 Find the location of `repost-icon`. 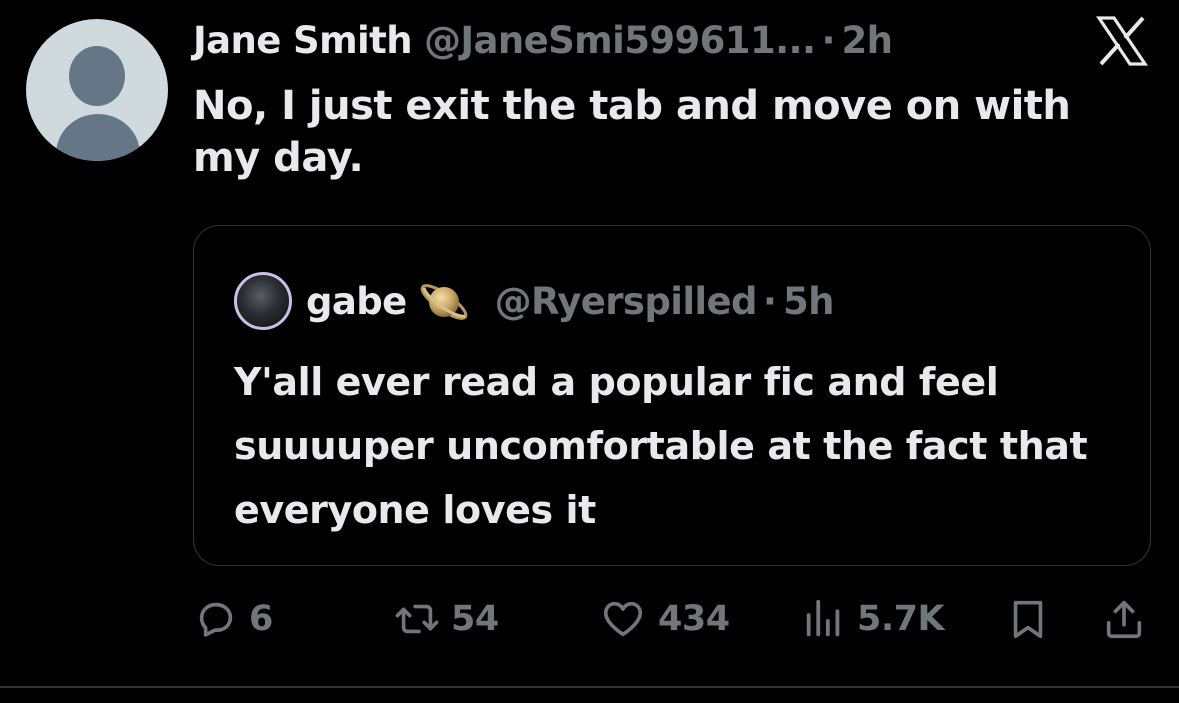

repost-icon is located at coordinates (417, 619).